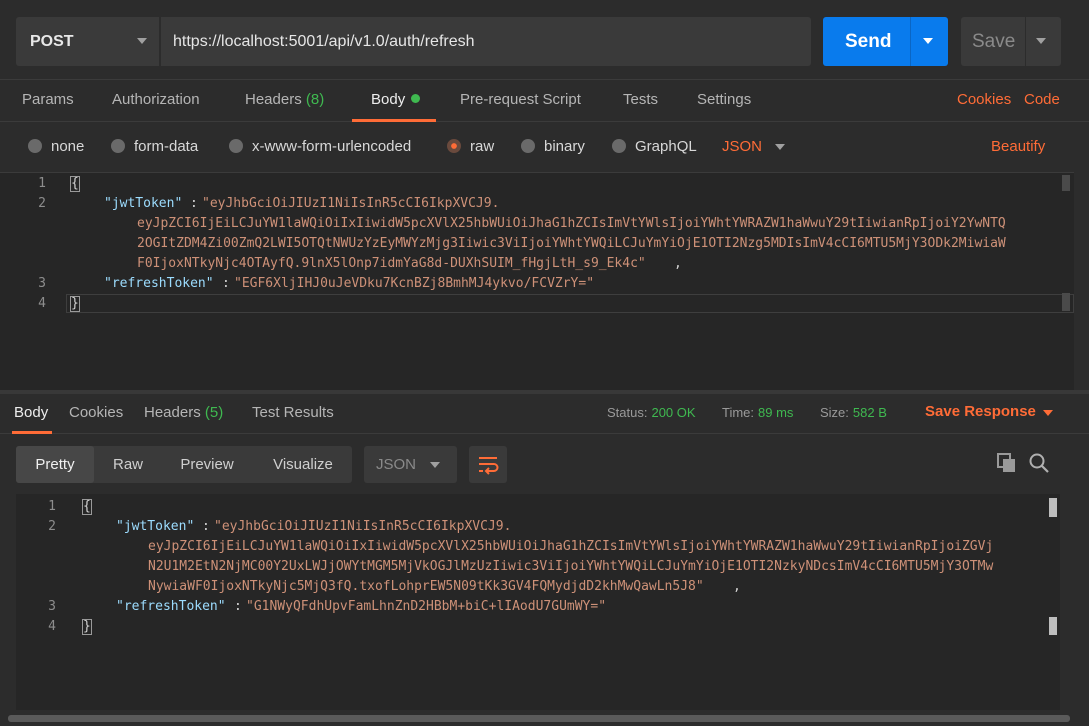 The width and height of the screenshot is (1089, 726). What do you see at coordinates (332, 146) in the screenshot?
I see `radio-label: x-www-form-urlencoded` at bounding box center [332, 146].